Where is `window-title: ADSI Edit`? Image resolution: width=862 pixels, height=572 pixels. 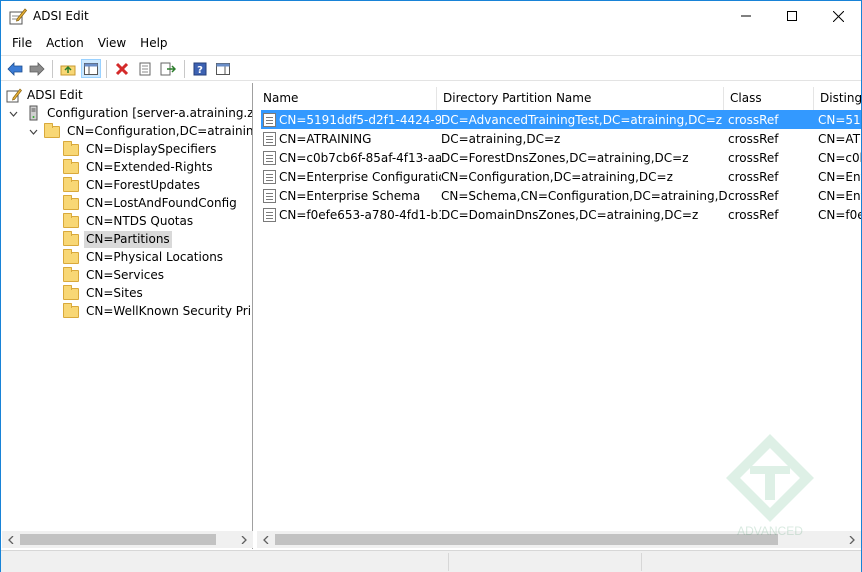
window-title: ADSI Edit is located at coordinates (61, 16).